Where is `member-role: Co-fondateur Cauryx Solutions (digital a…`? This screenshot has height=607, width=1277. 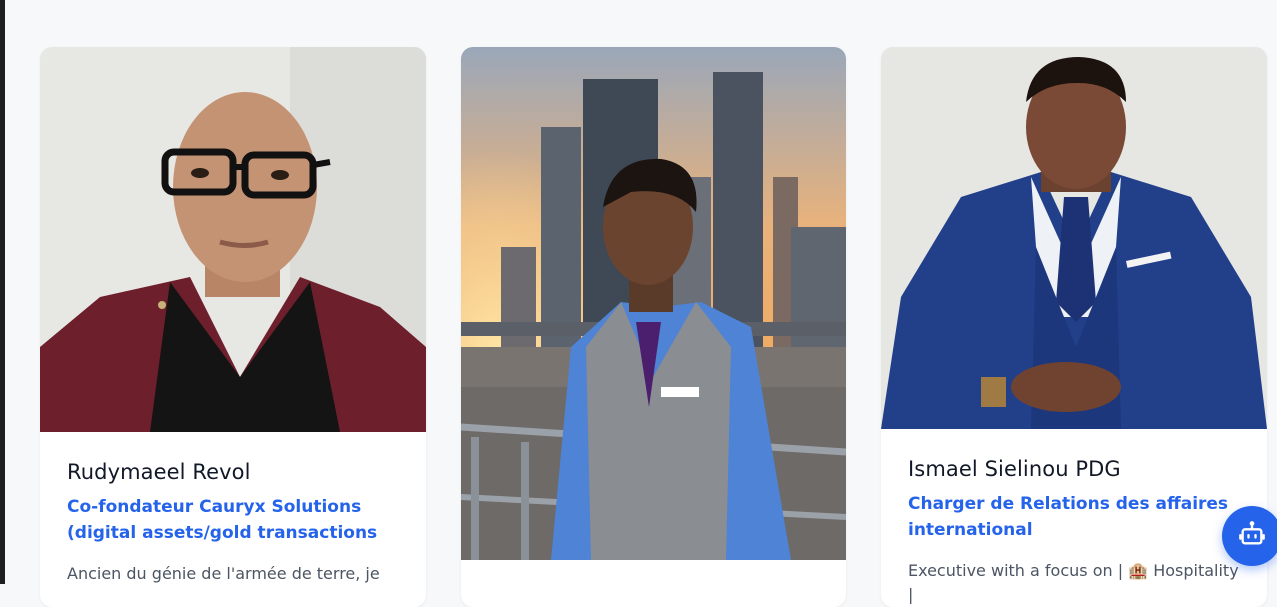
member-role: Co-fondateur Cauryx Solutions (digital a… is located at coordinates (222, 520).